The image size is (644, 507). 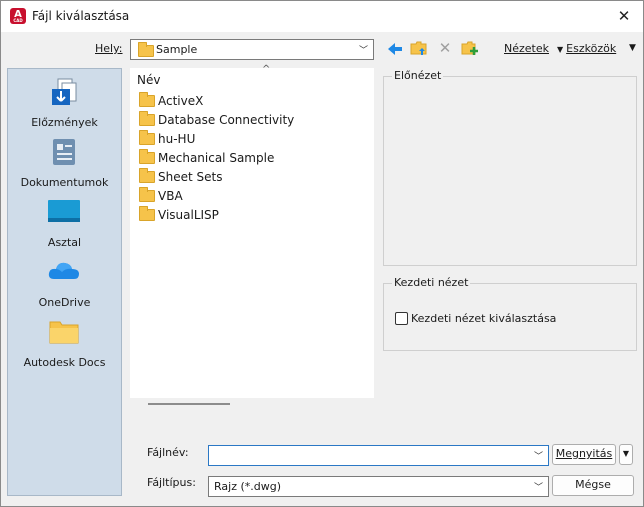 I want to click on place-label: Autodesk Docs, so click(x=64, y=362).